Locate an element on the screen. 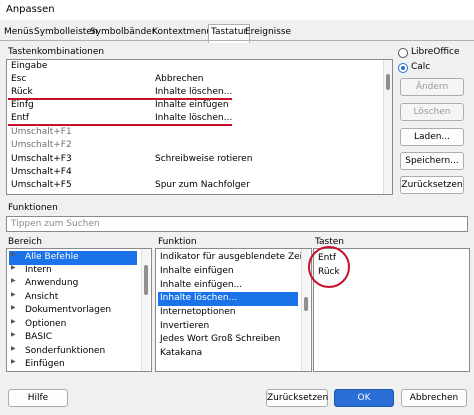 Image resolution: width=474 pixels, height=415 pixels. tab-divider is located at coordinates (237, 40).